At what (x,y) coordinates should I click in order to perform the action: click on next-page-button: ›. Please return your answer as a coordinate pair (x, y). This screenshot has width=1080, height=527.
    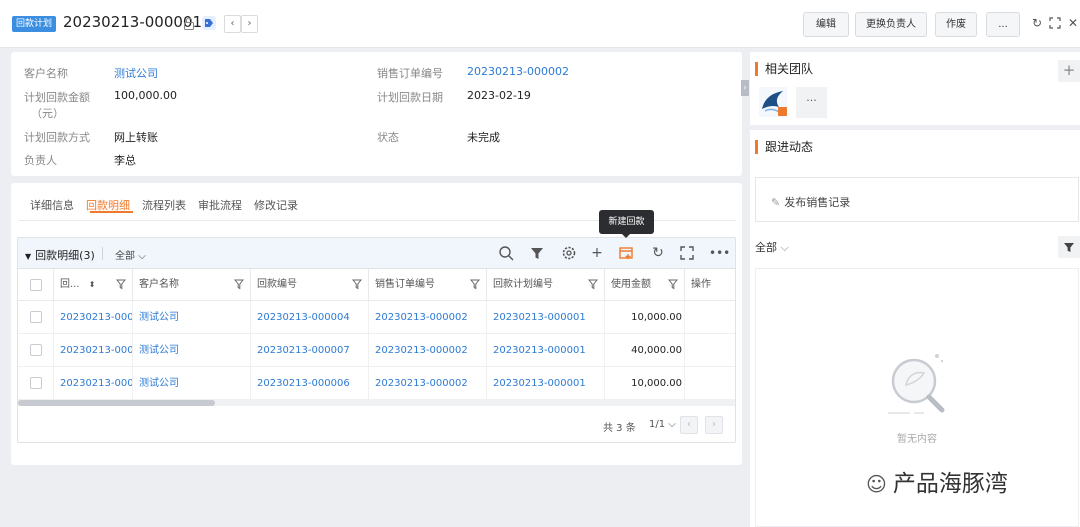
    Looking at the image, I should click on (714, 425).